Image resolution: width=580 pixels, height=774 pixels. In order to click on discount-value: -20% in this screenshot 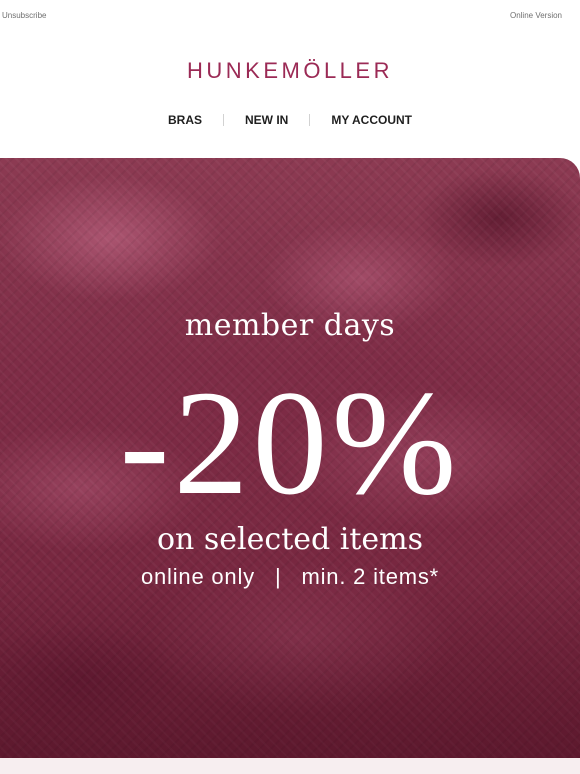, I will do `click(290, 443)`.